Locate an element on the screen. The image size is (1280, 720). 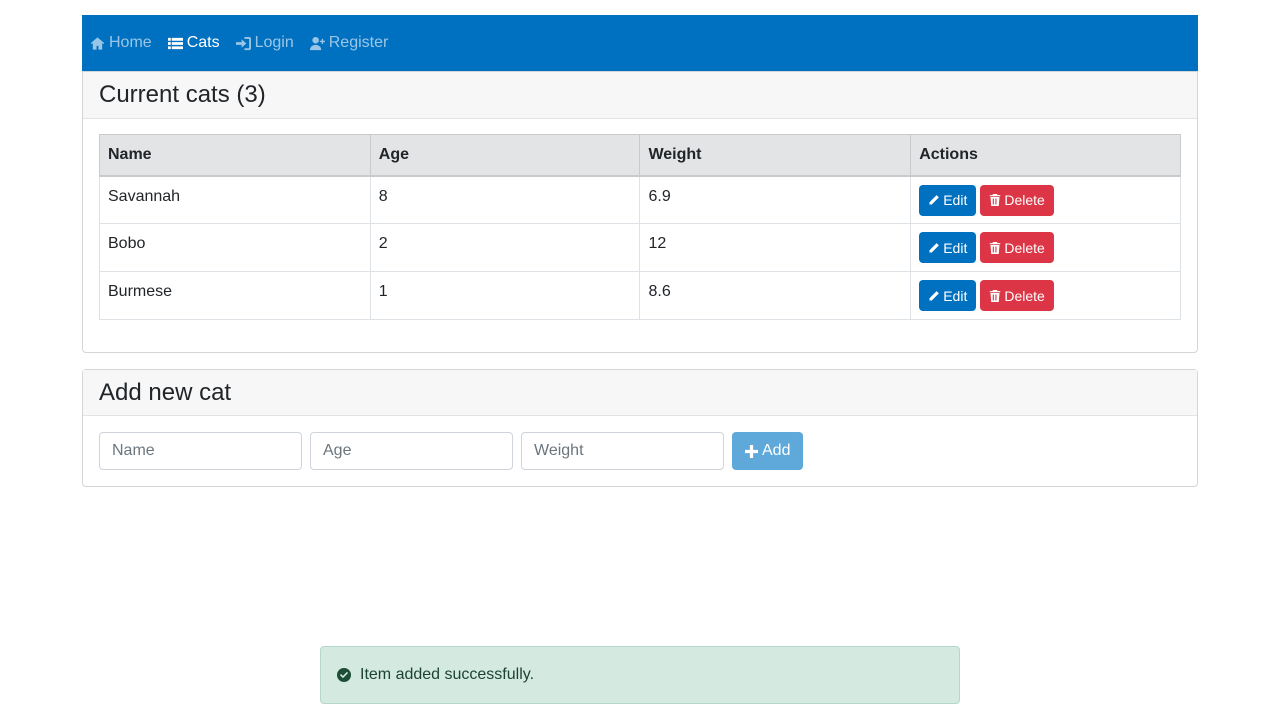
nav-home-label: Home is located at coordinates (130, 42).